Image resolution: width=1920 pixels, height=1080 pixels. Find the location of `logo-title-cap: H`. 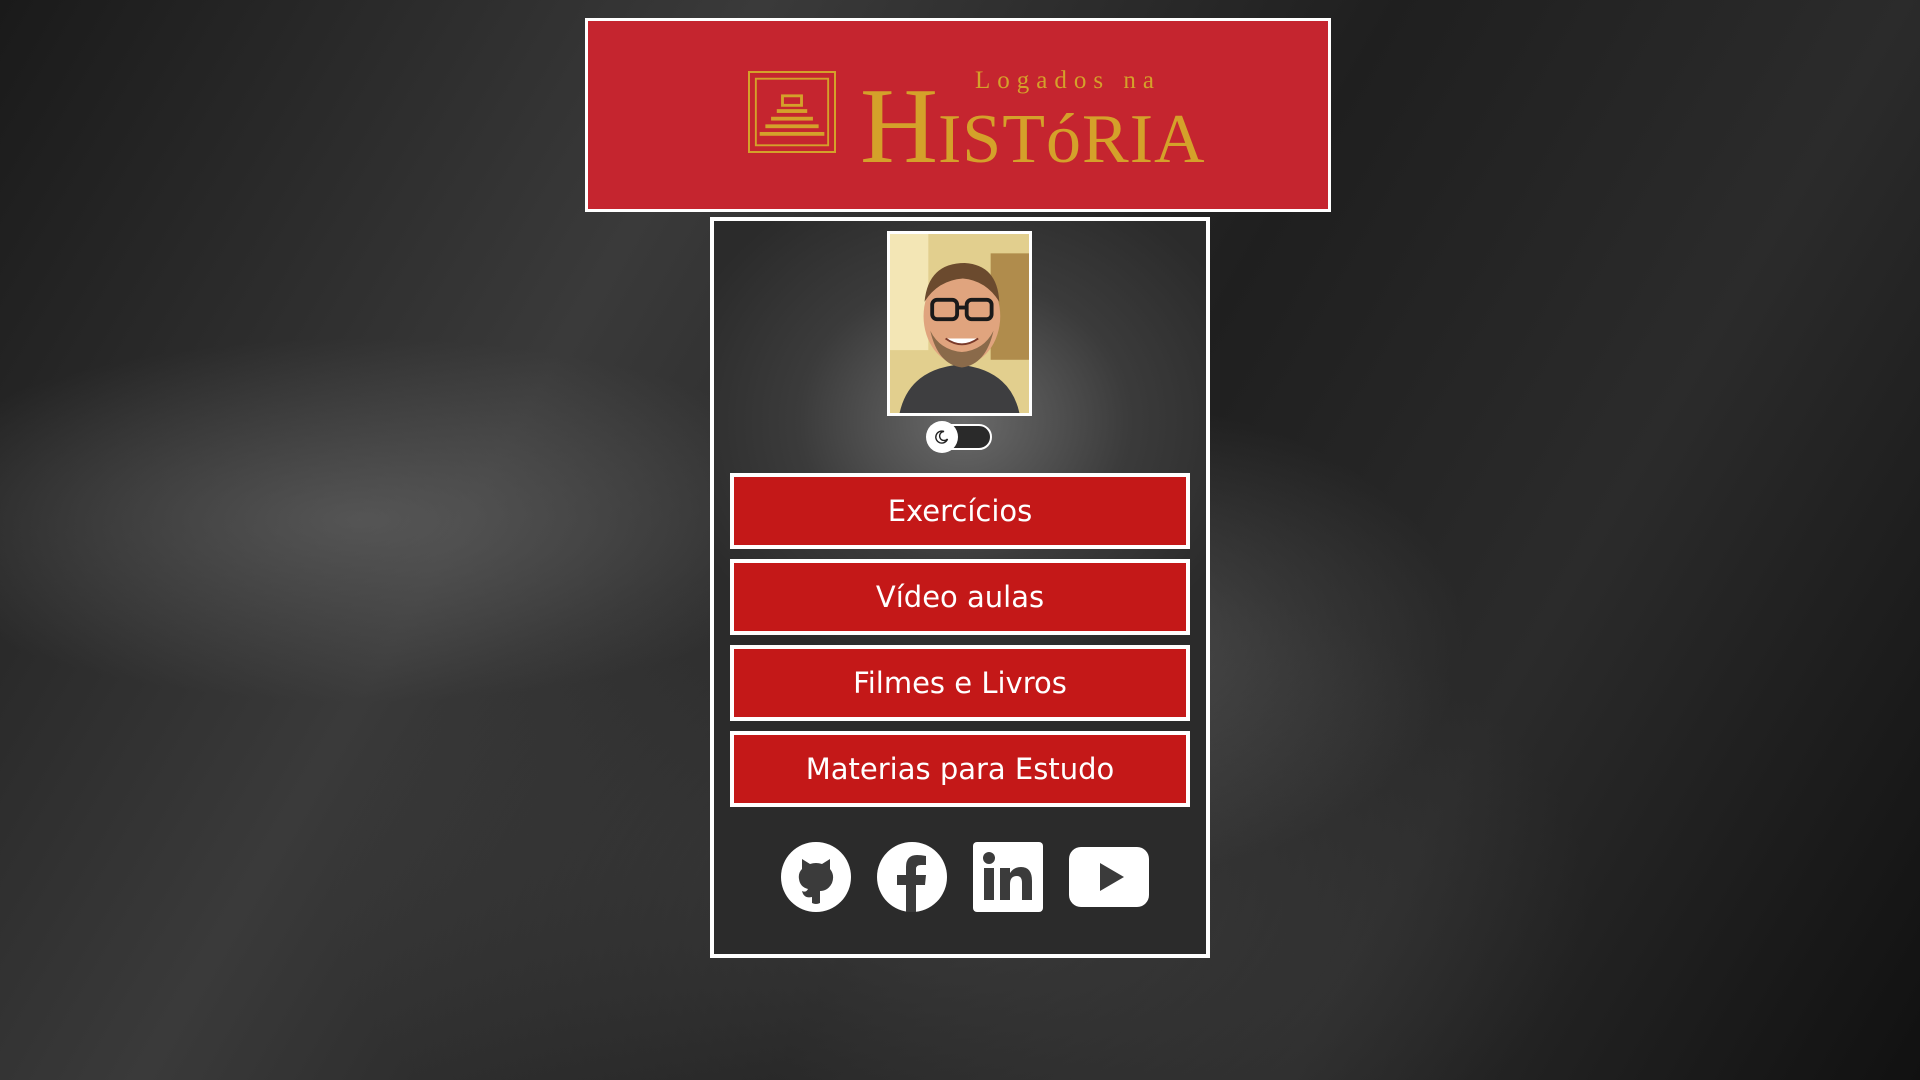

logo-title-cap: H is located at coordinates (899, 126).